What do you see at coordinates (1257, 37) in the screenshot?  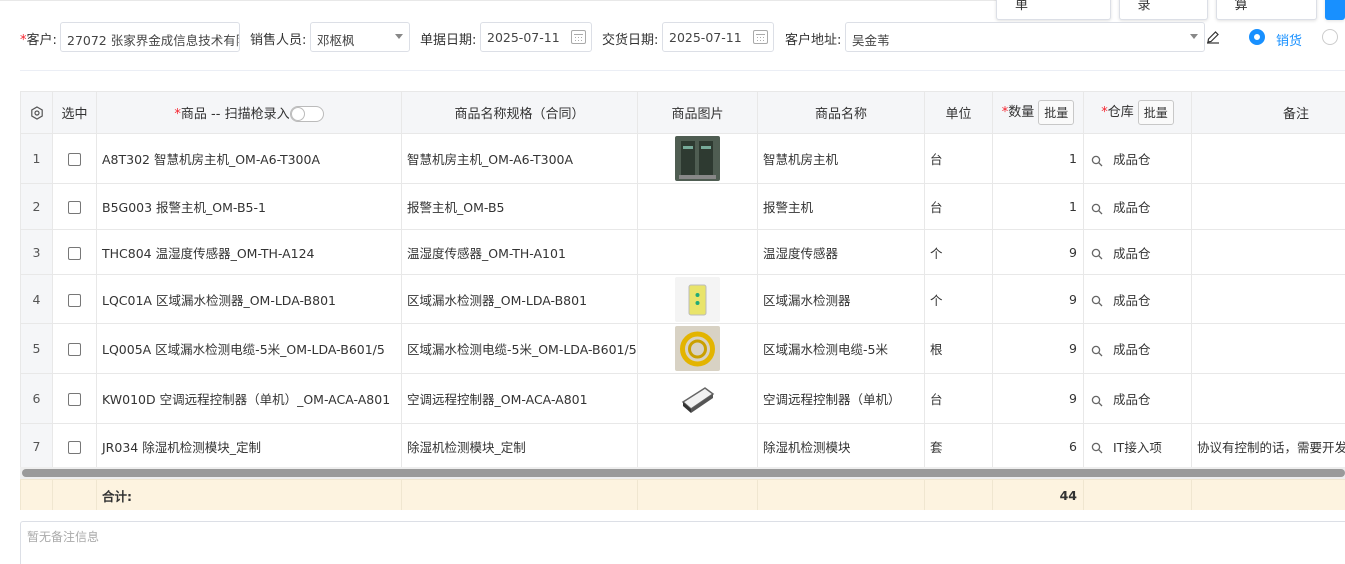 I see `sales-radio` at bounding box center [1257, 37].